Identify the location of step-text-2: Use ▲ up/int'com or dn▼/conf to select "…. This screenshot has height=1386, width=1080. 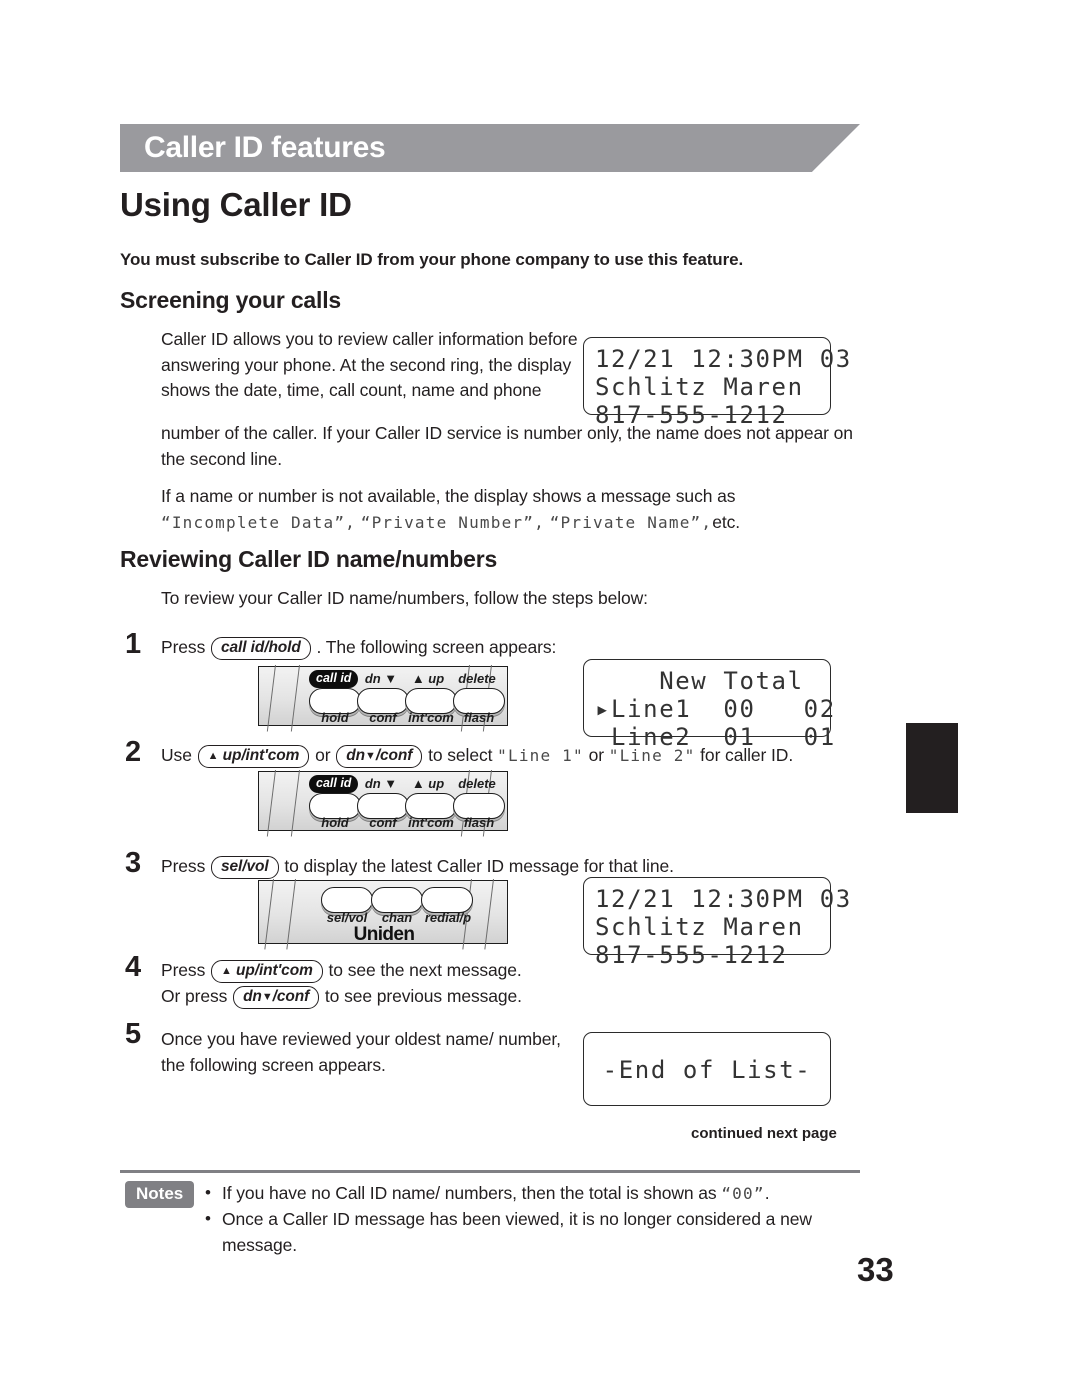
(477, 755).